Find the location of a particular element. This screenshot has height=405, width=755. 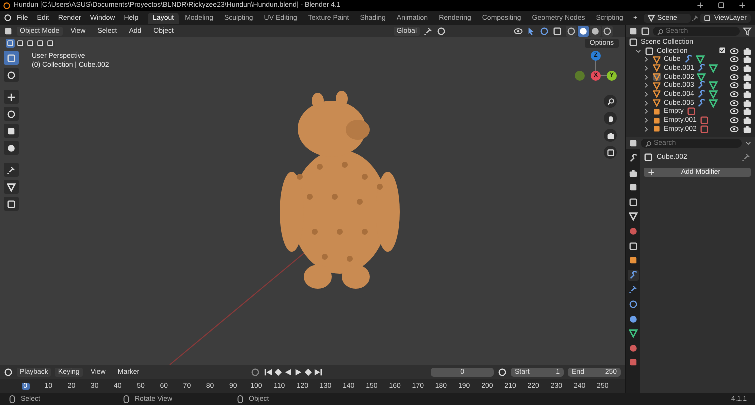

tool-icon is located at coordinates (633, 158).